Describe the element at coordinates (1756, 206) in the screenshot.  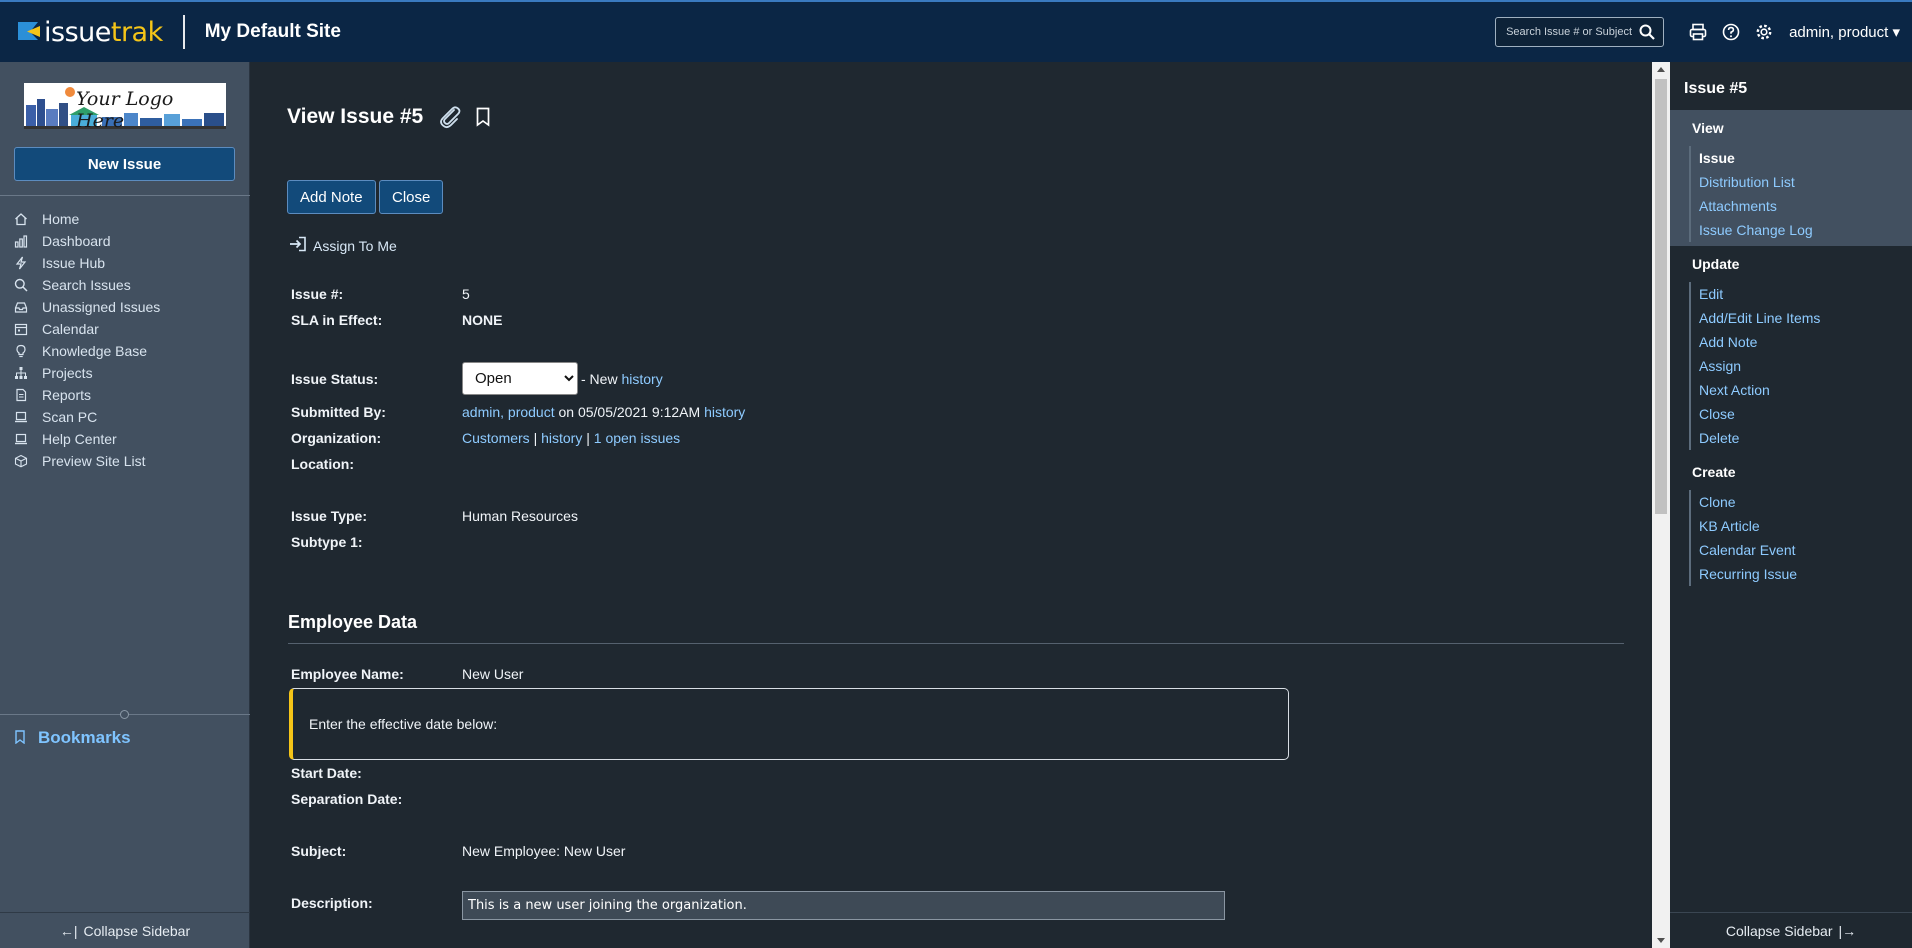
I see `action-attachments: Attachments` at that location.